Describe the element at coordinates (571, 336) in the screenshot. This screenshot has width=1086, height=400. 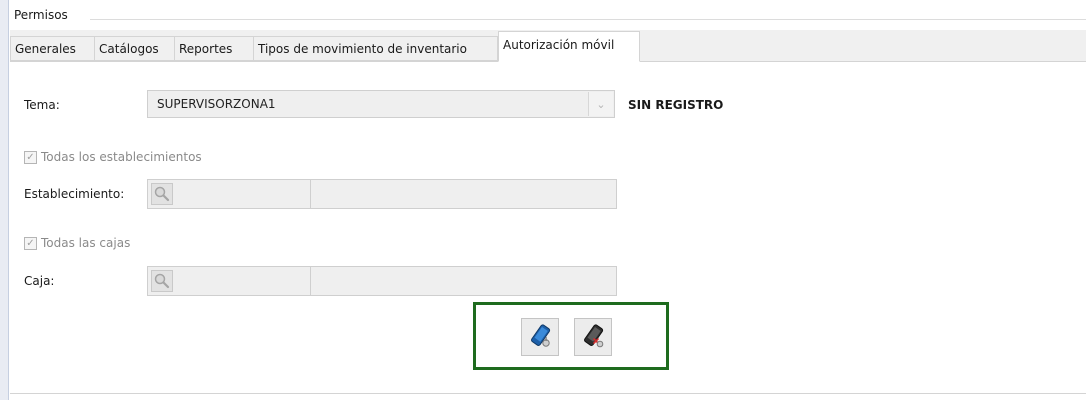
I see `actions-highlight-frame` at that location.